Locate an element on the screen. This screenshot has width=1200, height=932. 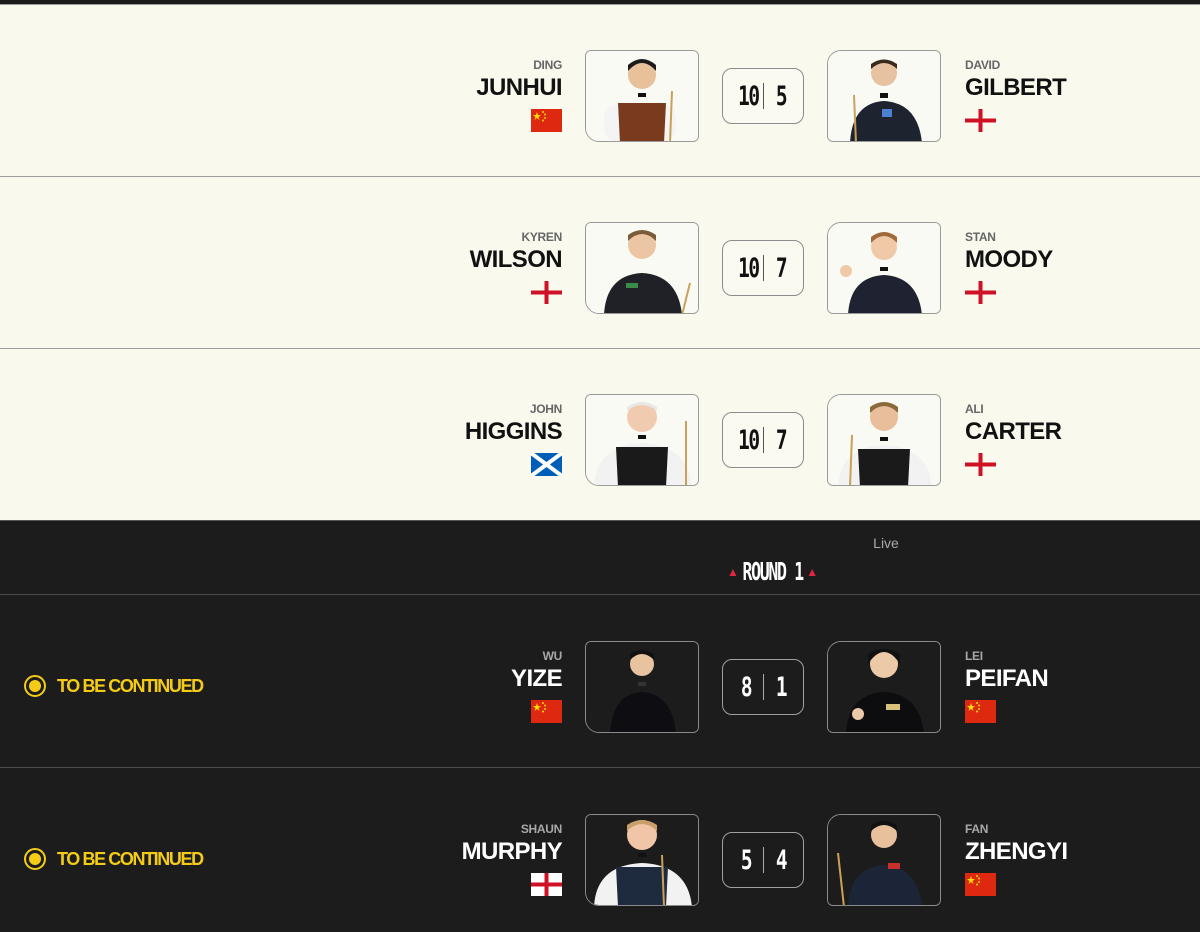
round-title: ▲ ROUND 1 ▲ is located at coordinates (772, 571).